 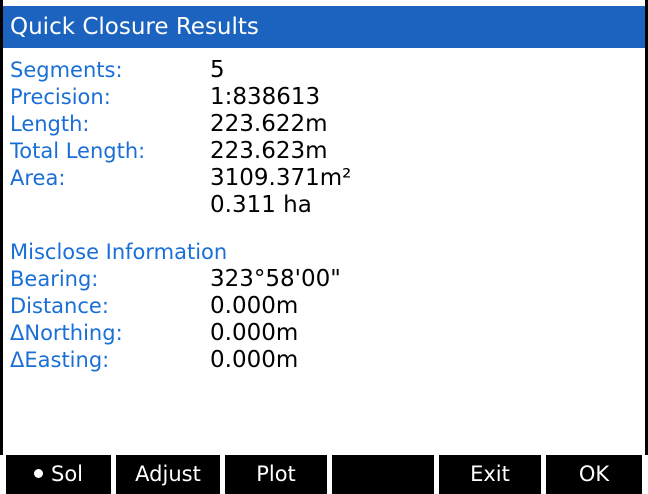 What do you see at coordinates (254, 306) in the screenshot?
I see `distance-value: 0.000m` at bounding box center [254, 306].